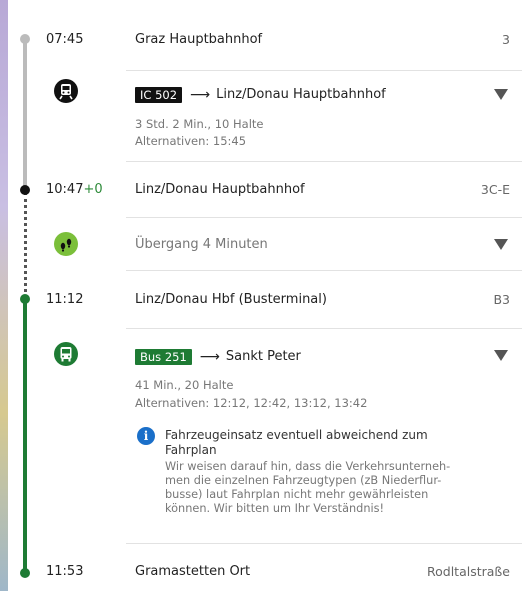 This screenshot has width=522, height=591. What do you see at coordinates (201, 244) in the screenshot?
I see `transfer-label: Übergang 4 Minuten` at bounding box center [201, 244].